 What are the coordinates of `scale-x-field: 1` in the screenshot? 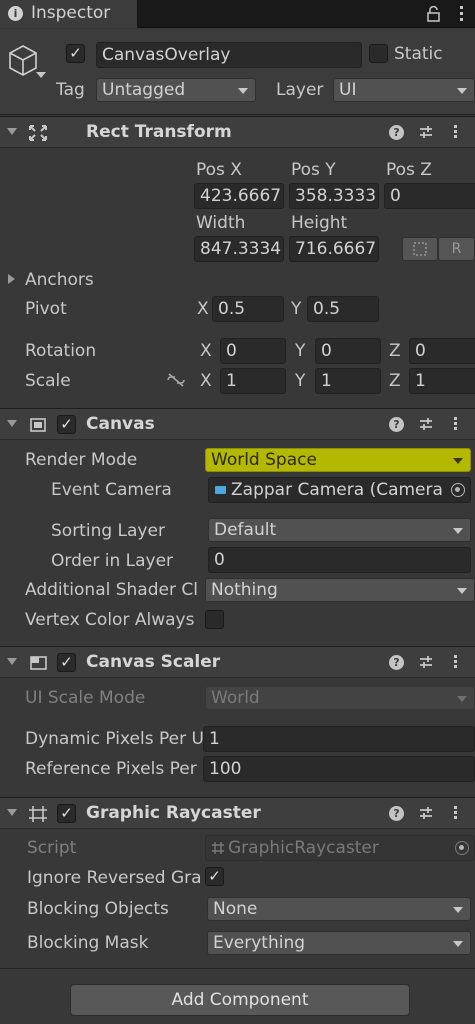 It's located at (253, 381).